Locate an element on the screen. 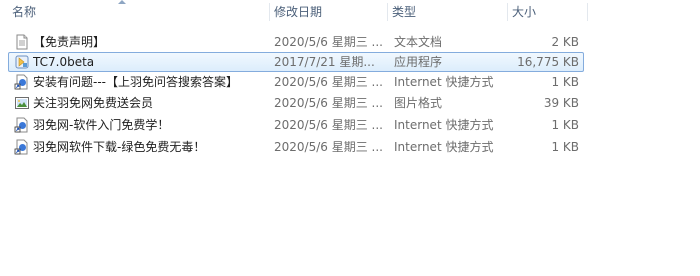  file-type: 图片格式 is located at coordinates (418, 103).